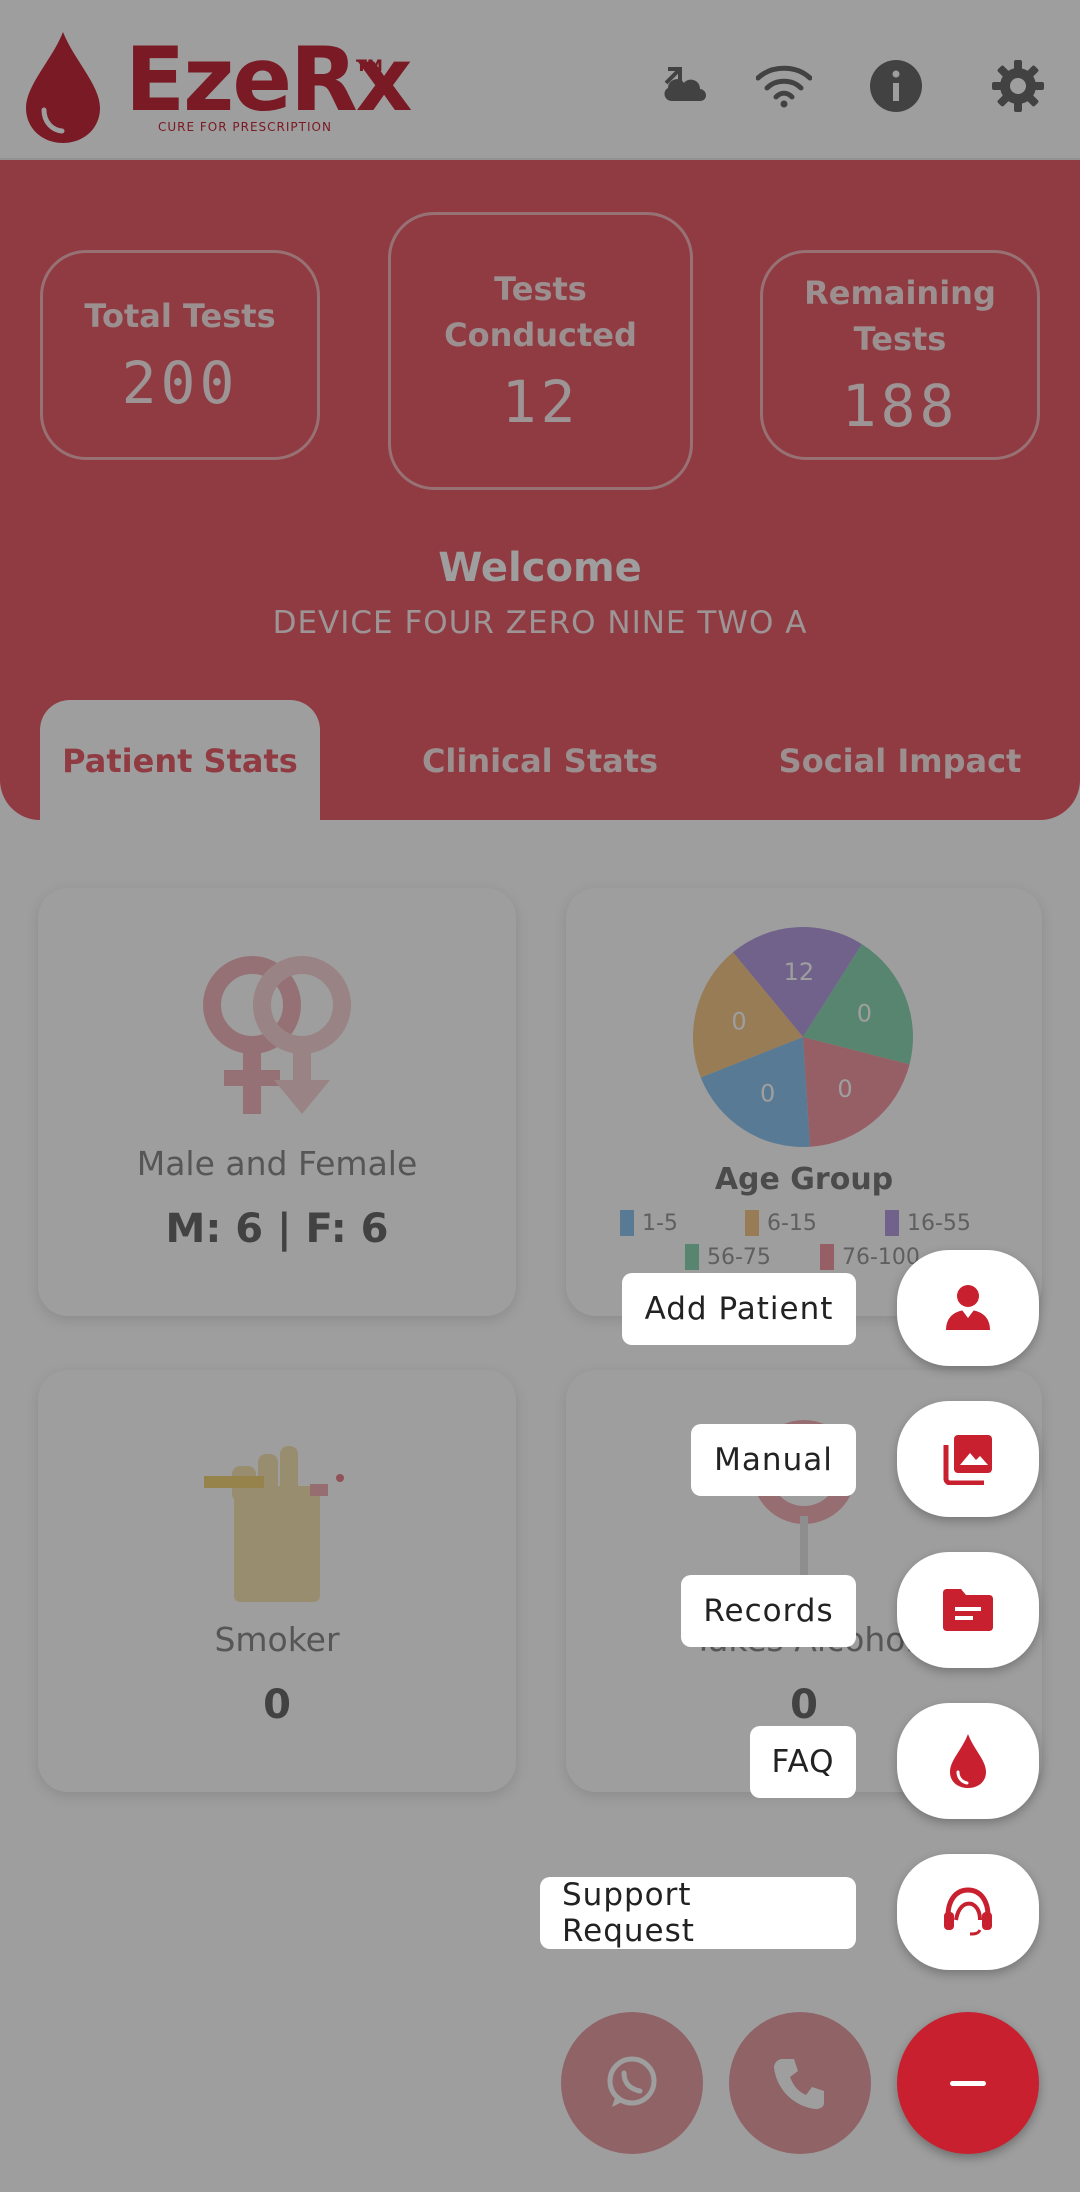  I want to click on headset-icon, so click(968, 1911).